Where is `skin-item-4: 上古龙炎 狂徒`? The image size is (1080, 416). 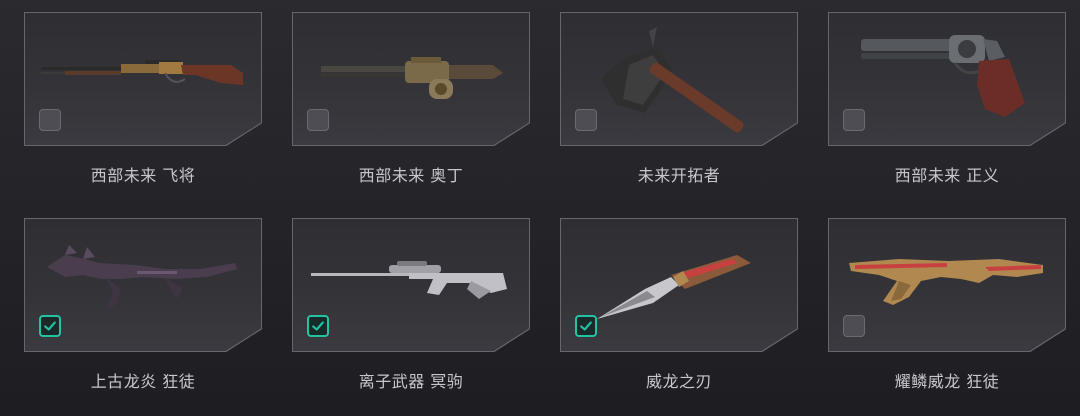 skin-item-4: 上古龙炎 狂徒 is located at coordinates (143, 313).